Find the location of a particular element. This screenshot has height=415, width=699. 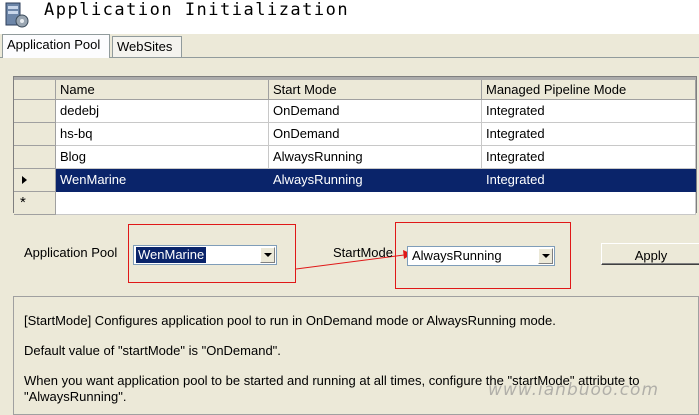

grid-corner-cell is located at coordinates (35, 90).